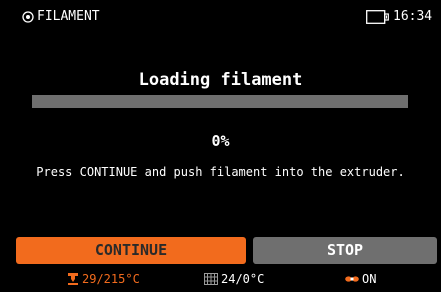  I want to click on bed-temp-status: 24/0°C, so click(234, 279).